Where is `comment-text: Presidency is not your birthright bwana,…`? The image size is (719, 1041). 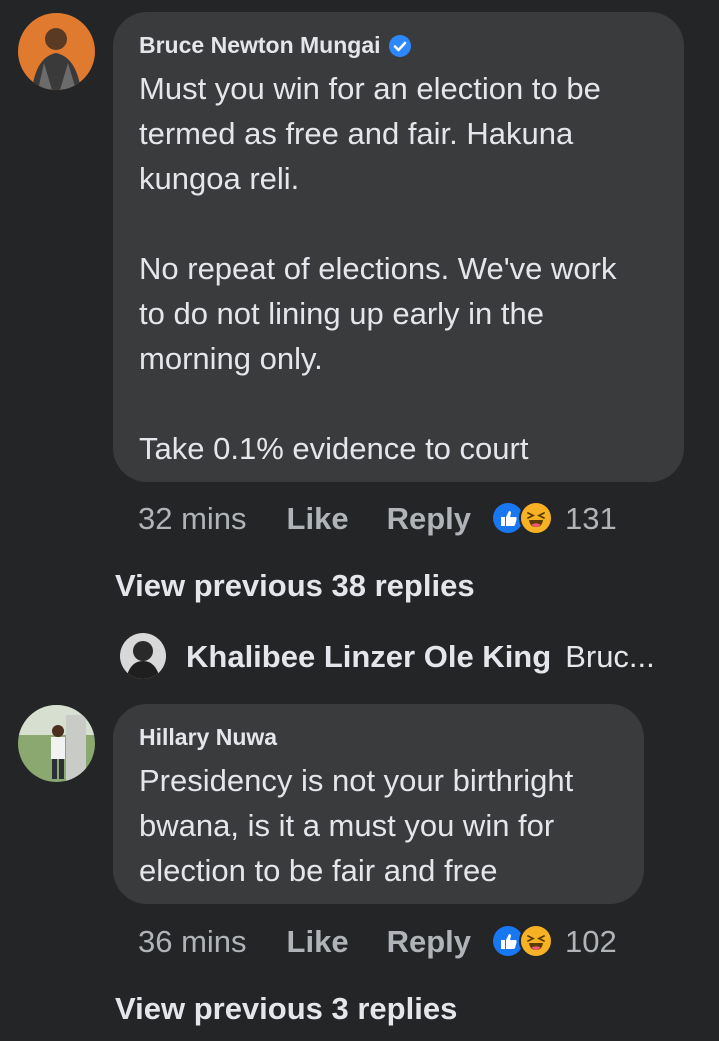 comment-text: Presidency is not your birthright bwana,… is located at coordinates (356, 825).